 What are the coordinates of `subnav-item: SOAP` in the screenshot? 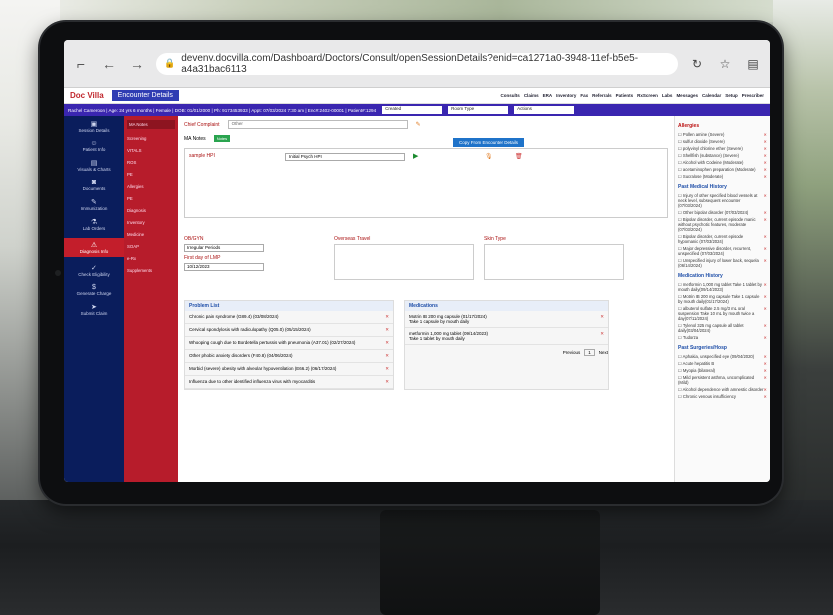 It's located at (151, 246).